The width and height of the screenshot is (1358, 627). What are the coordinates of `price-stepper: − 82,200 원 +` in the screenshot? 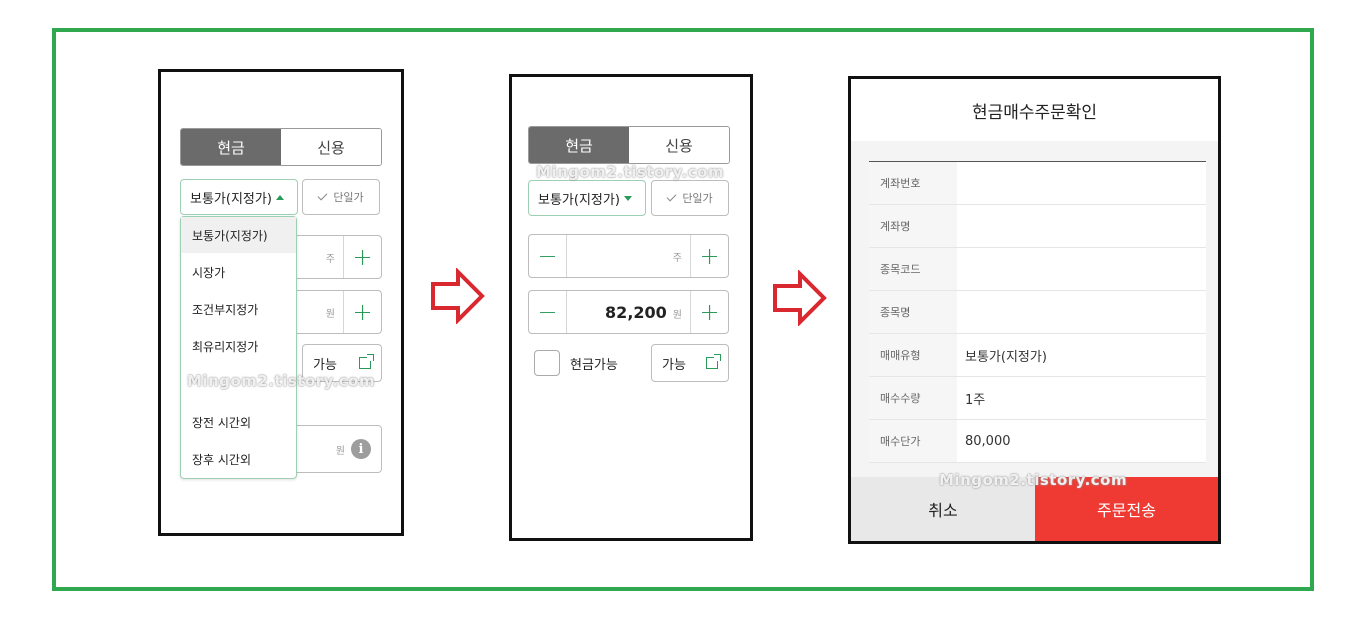 It's located at (628, 312).